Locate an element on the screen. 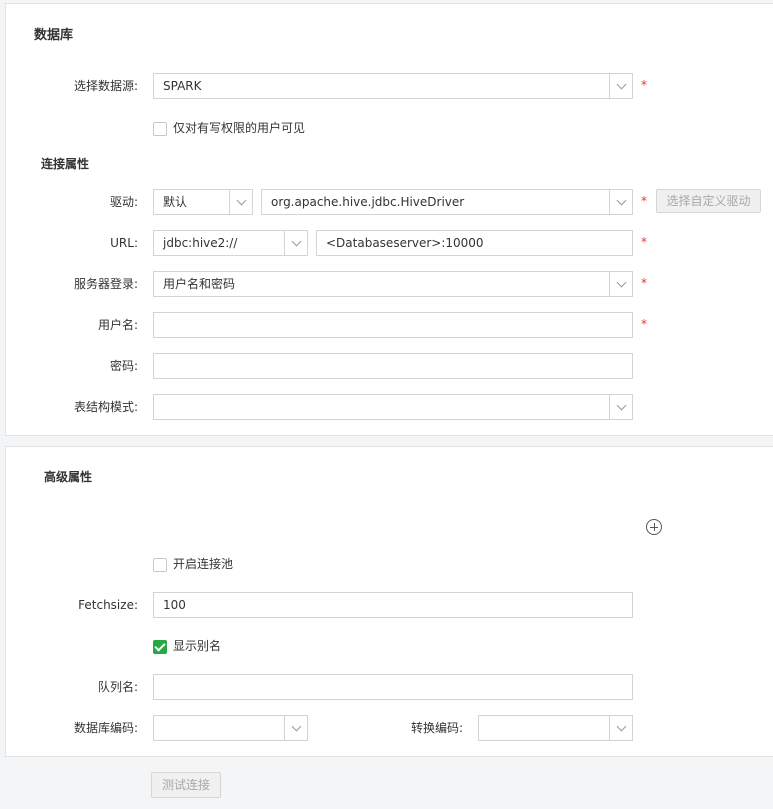 This screenshot has height=809, width=773. write-only-visible-label: 仅对有写权限的用户可见 is located at coordinates (239, 128).